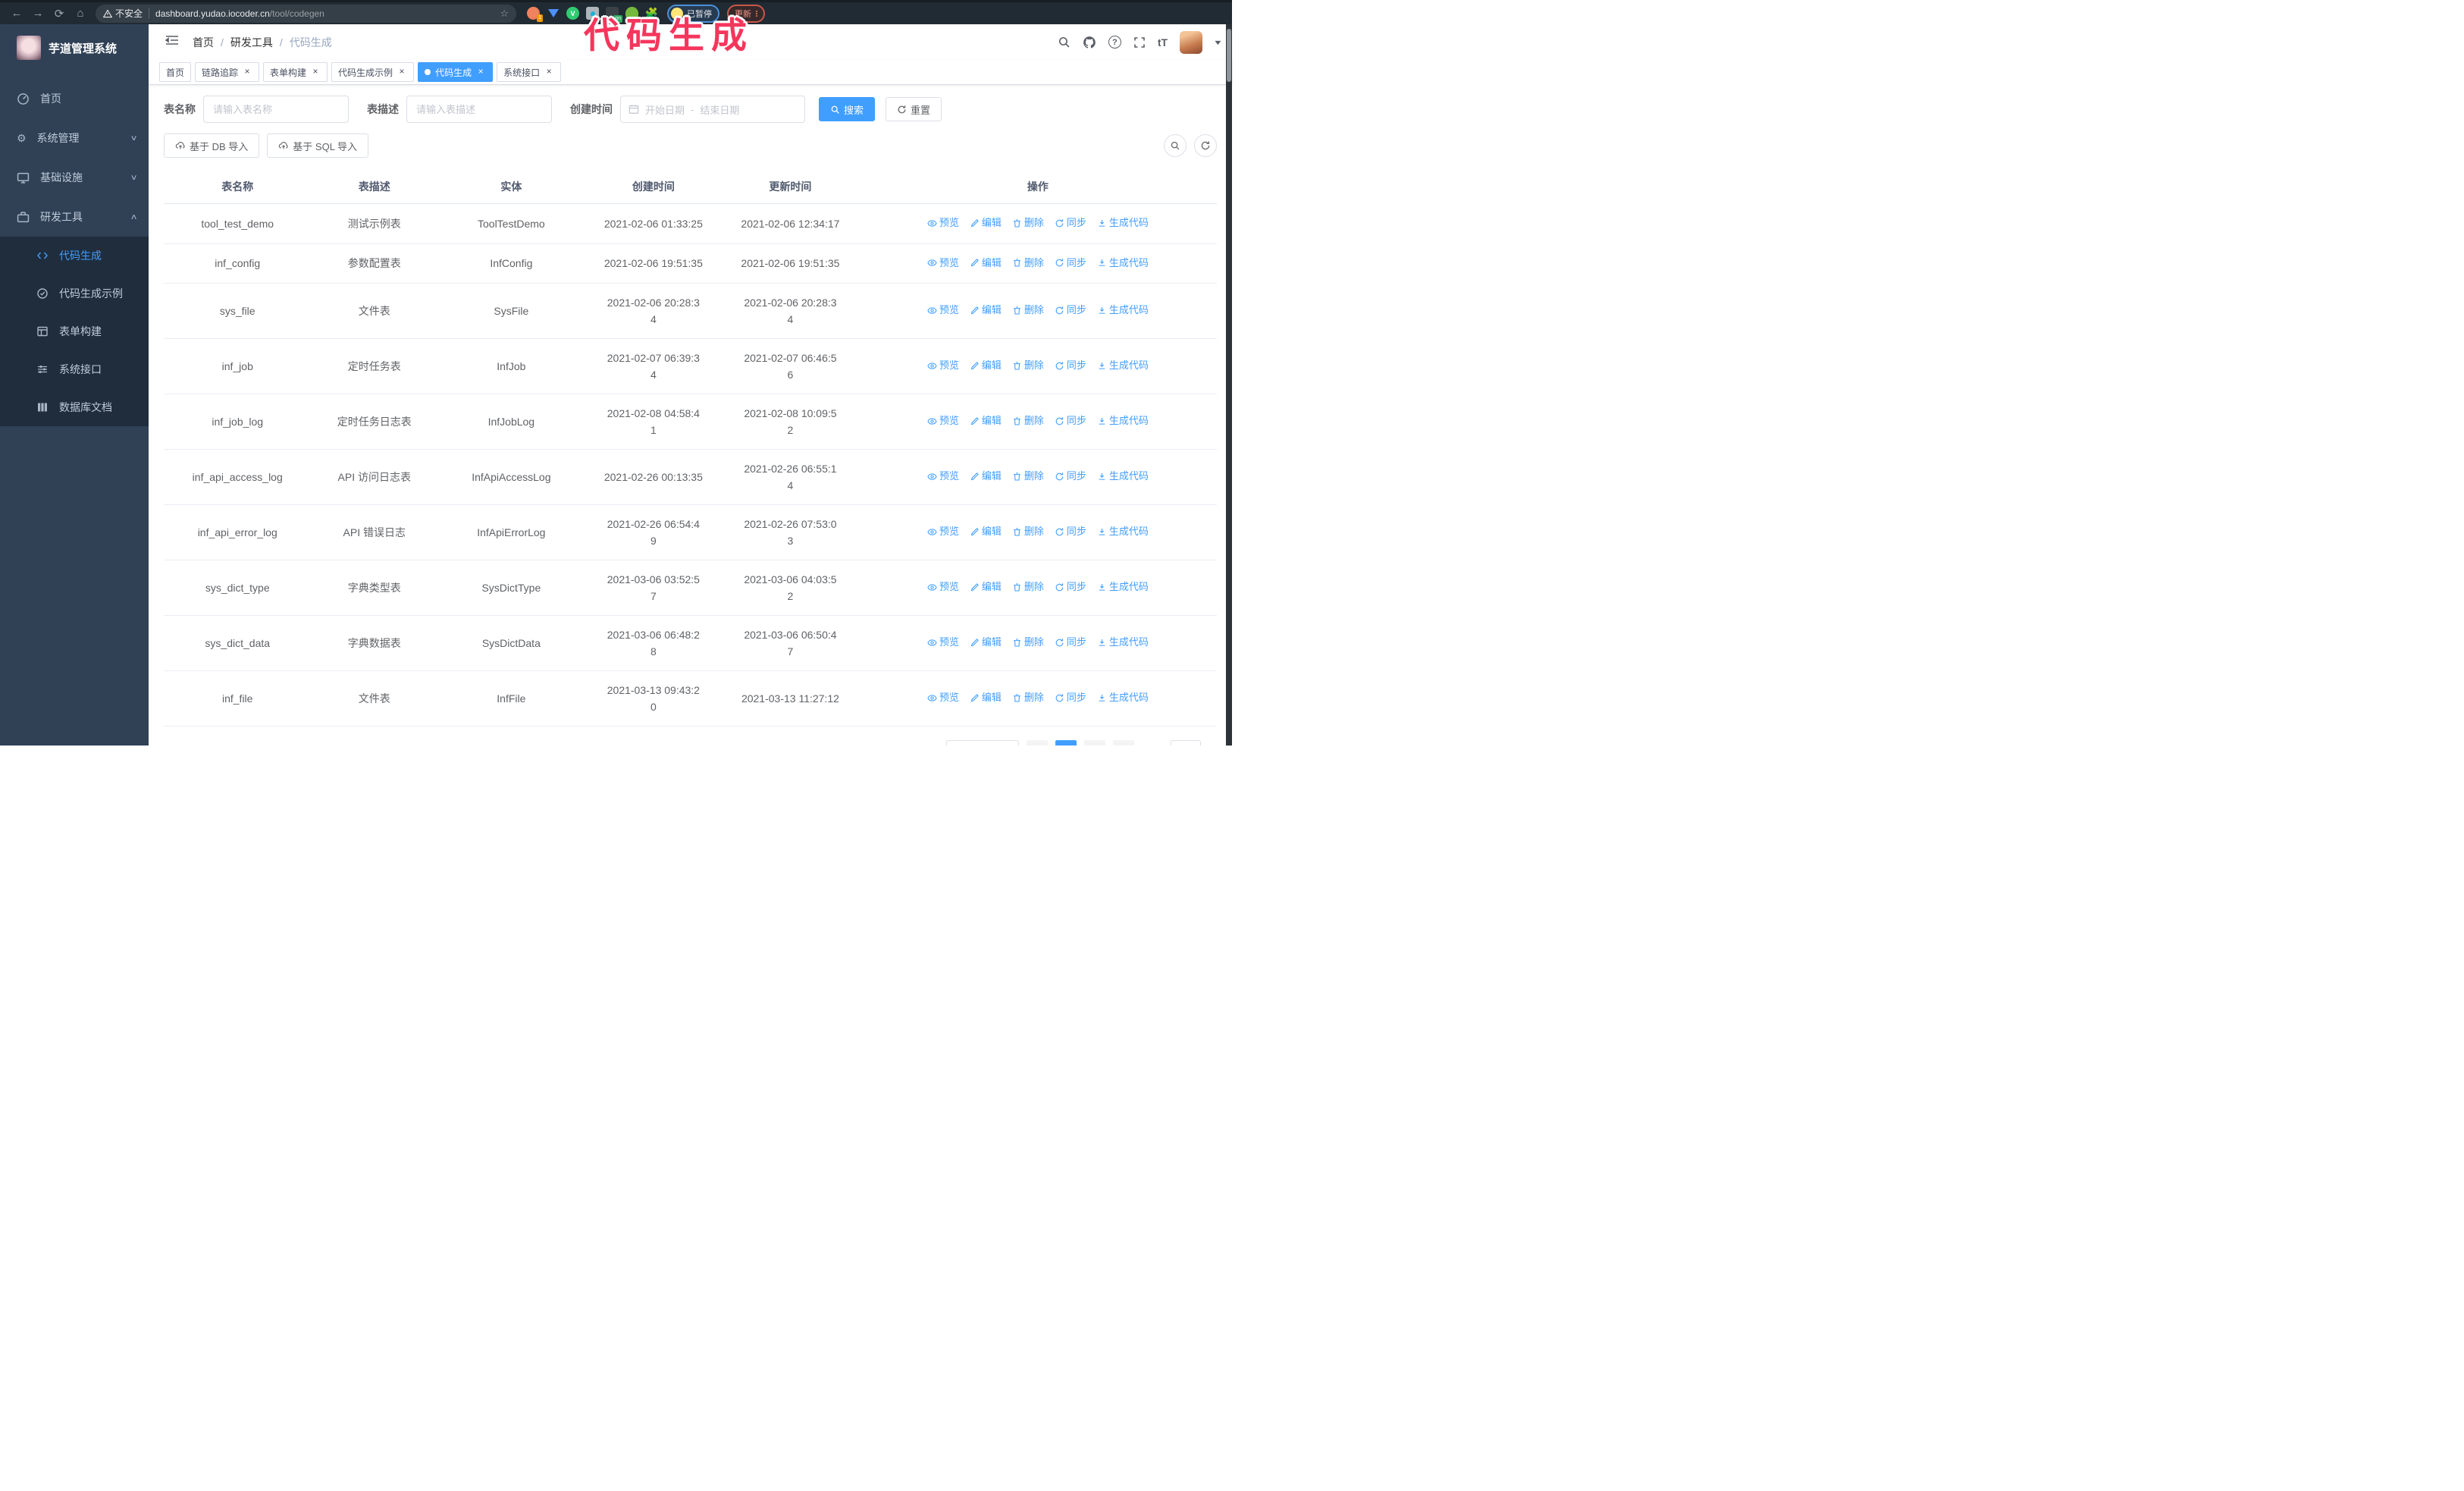 This screenshot has width=2464, height=1491. I want to click on sidebar-item-form-builder: 表单构建, so click(74, 331).